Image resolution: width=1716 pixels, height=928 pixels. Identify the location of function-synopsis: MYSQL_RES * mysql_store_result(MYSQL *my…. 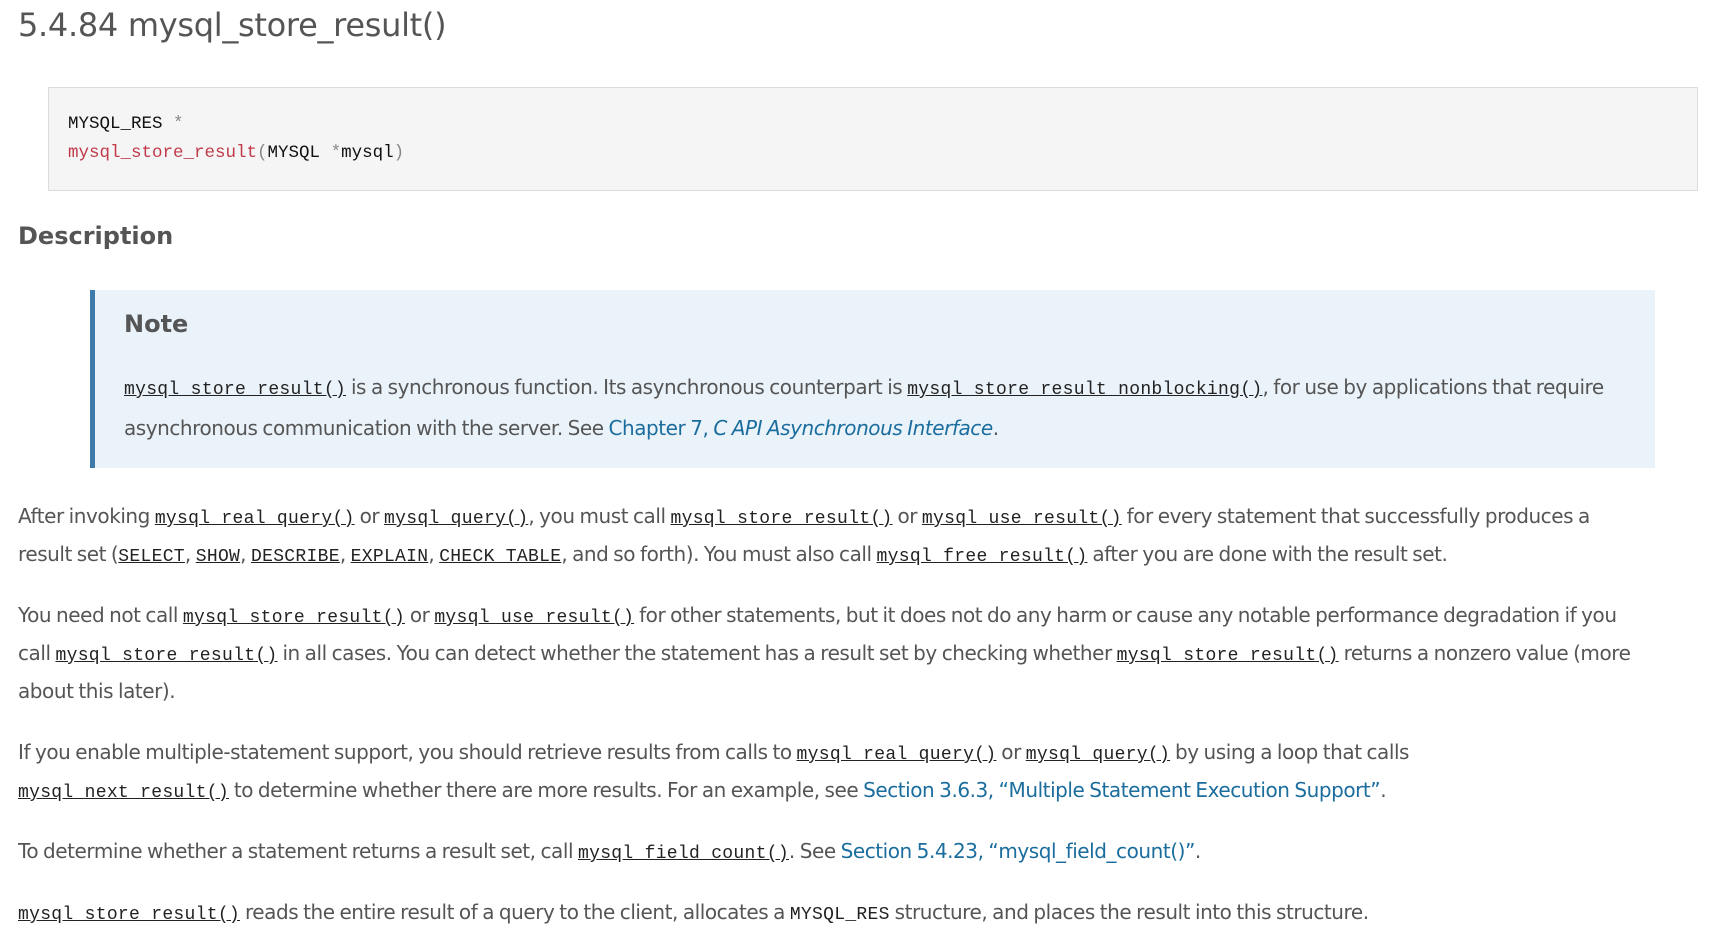
(873, 139).